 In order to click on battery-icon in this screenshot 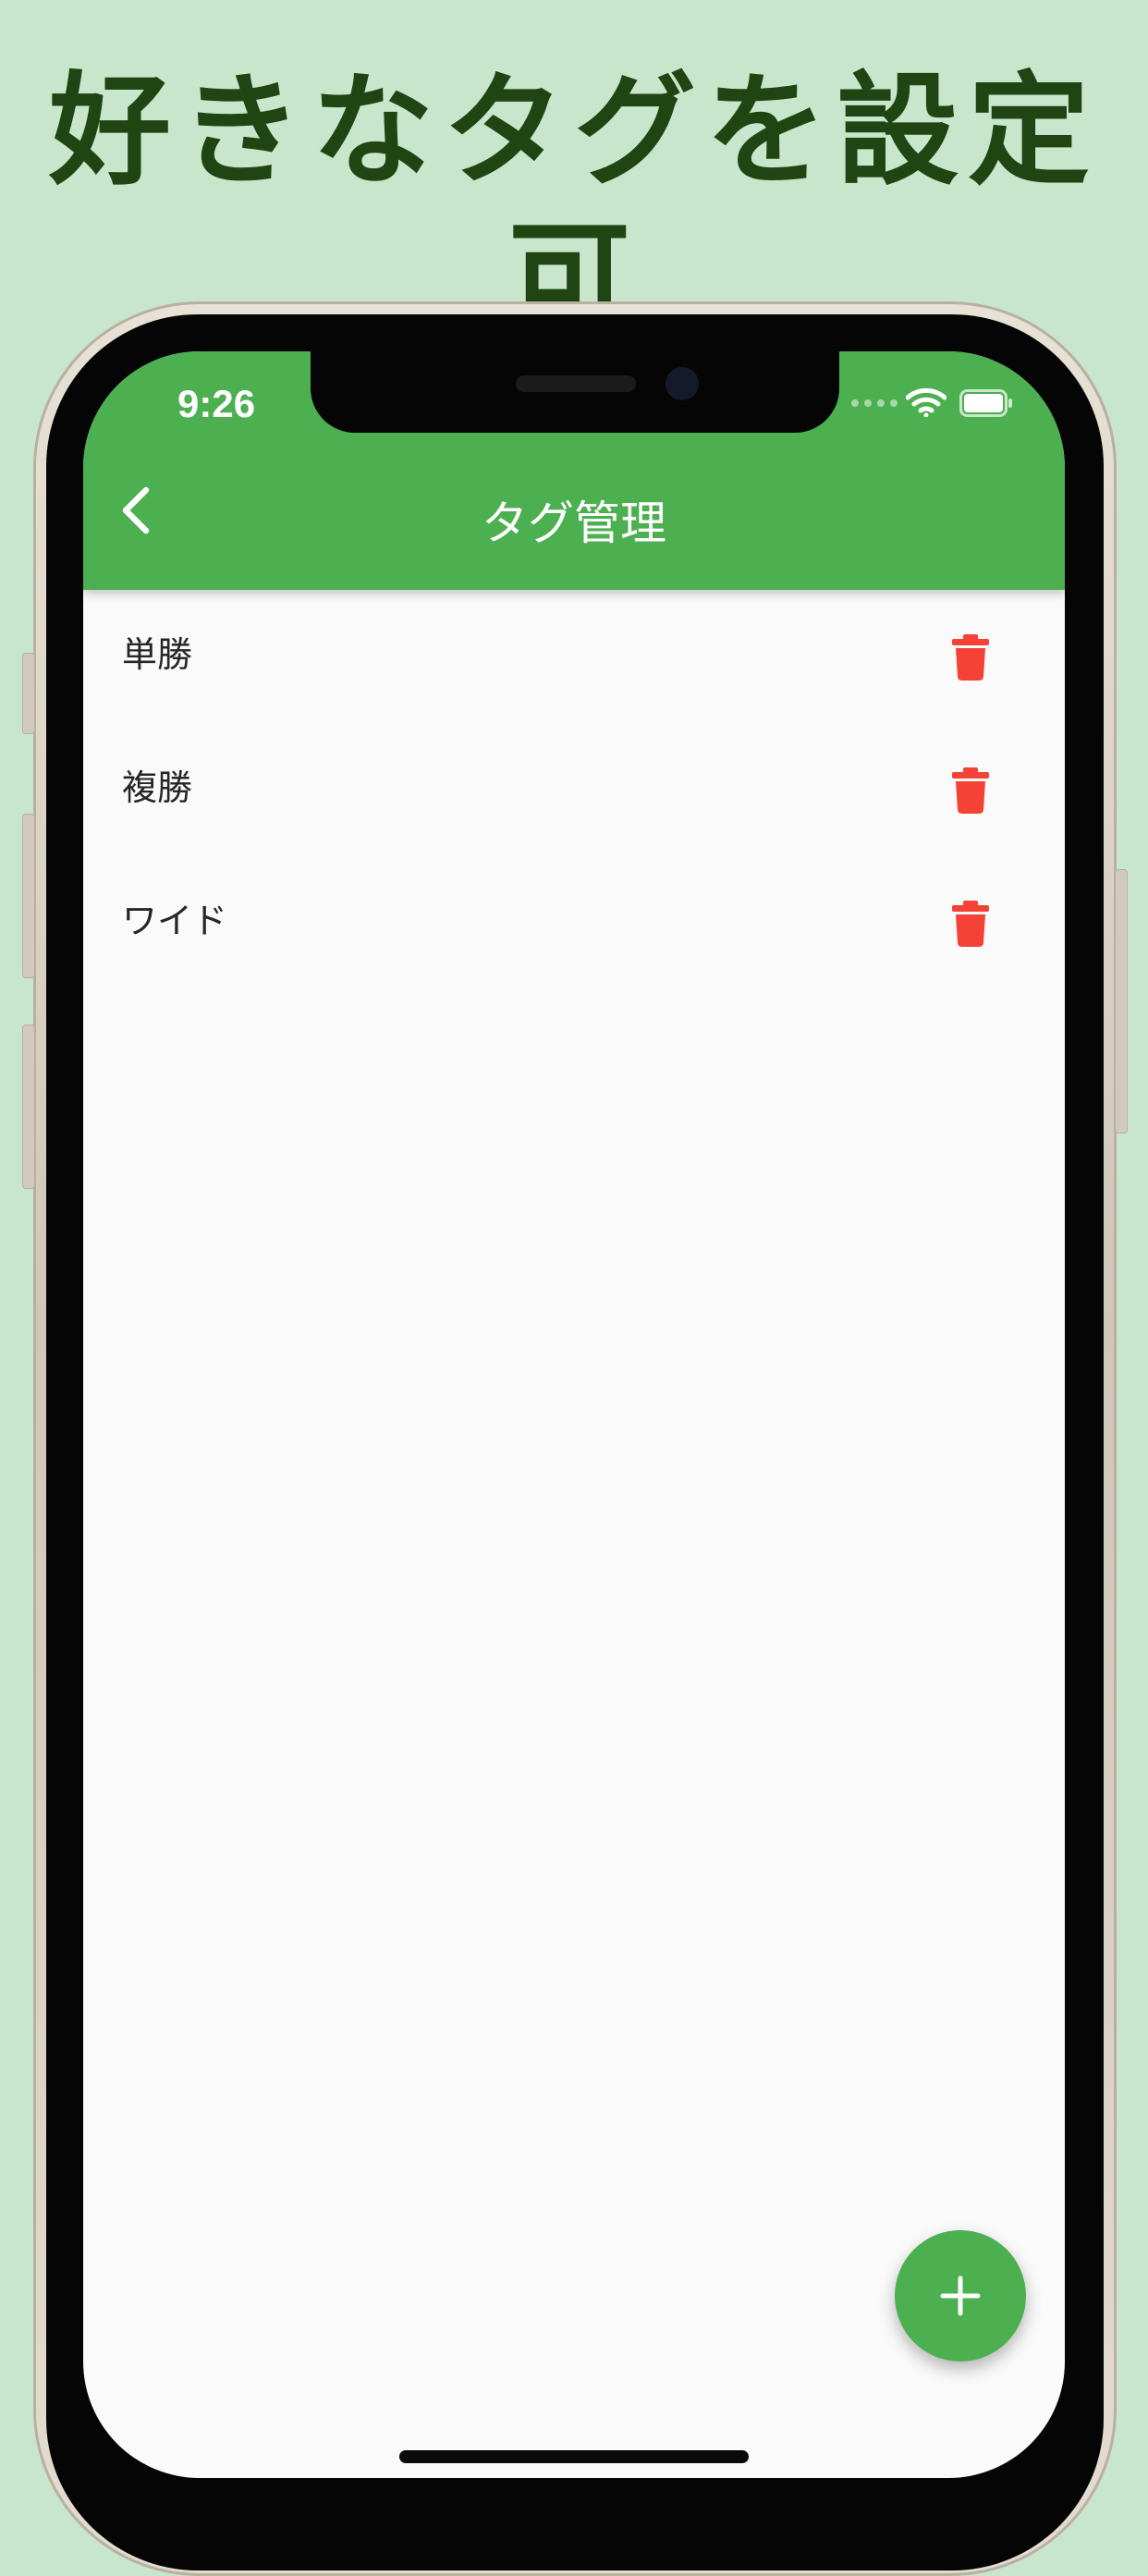, I will do `click(985, 403)`.